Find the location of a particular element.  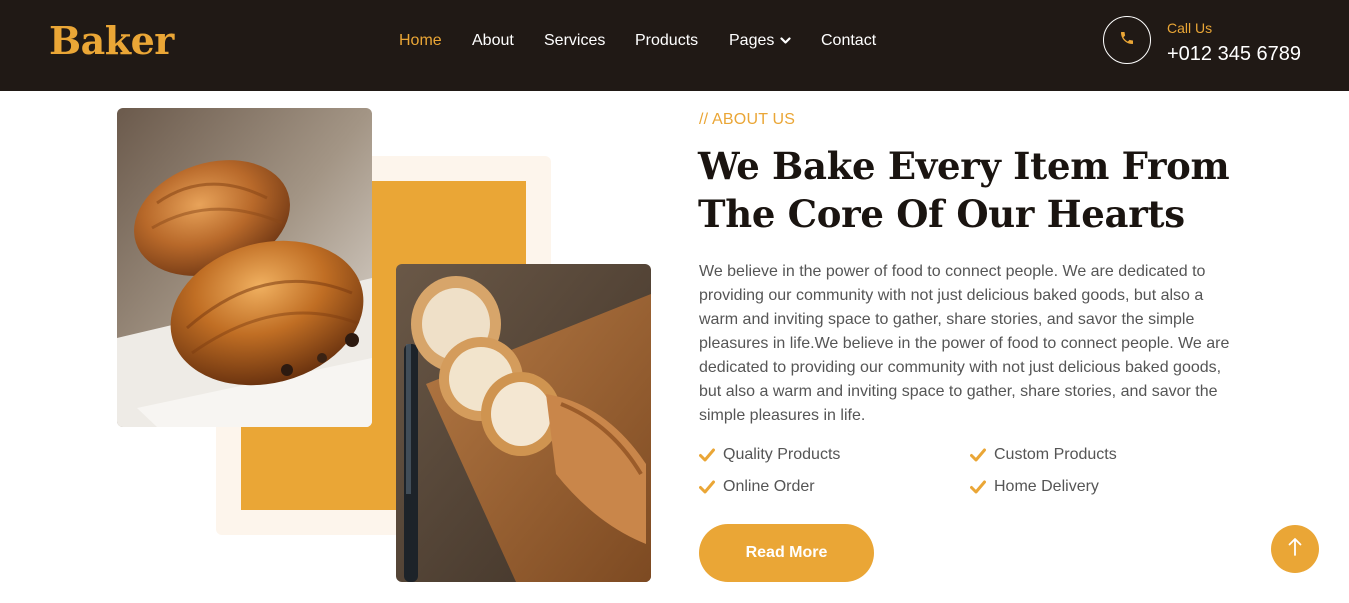

heading-line-1: We Bake Every Item From is located at coordinates (964, 166).